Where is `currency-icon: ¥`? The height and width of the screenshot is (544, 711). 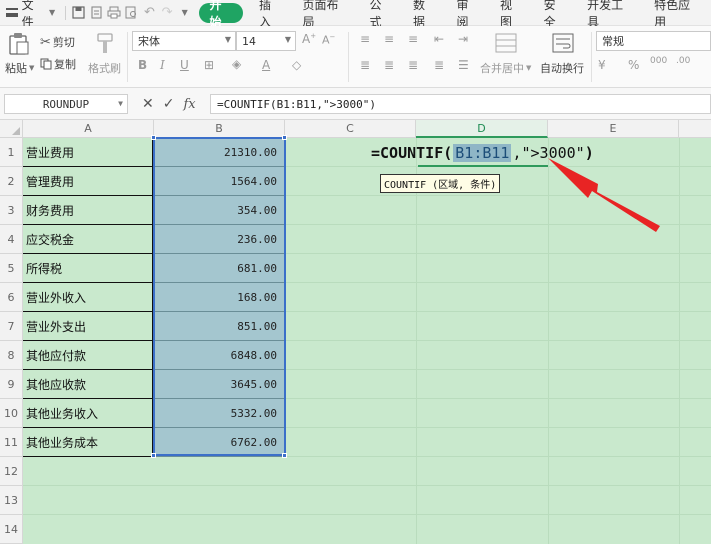
currency-icon: ¥ is located at coordinates (602, 65).